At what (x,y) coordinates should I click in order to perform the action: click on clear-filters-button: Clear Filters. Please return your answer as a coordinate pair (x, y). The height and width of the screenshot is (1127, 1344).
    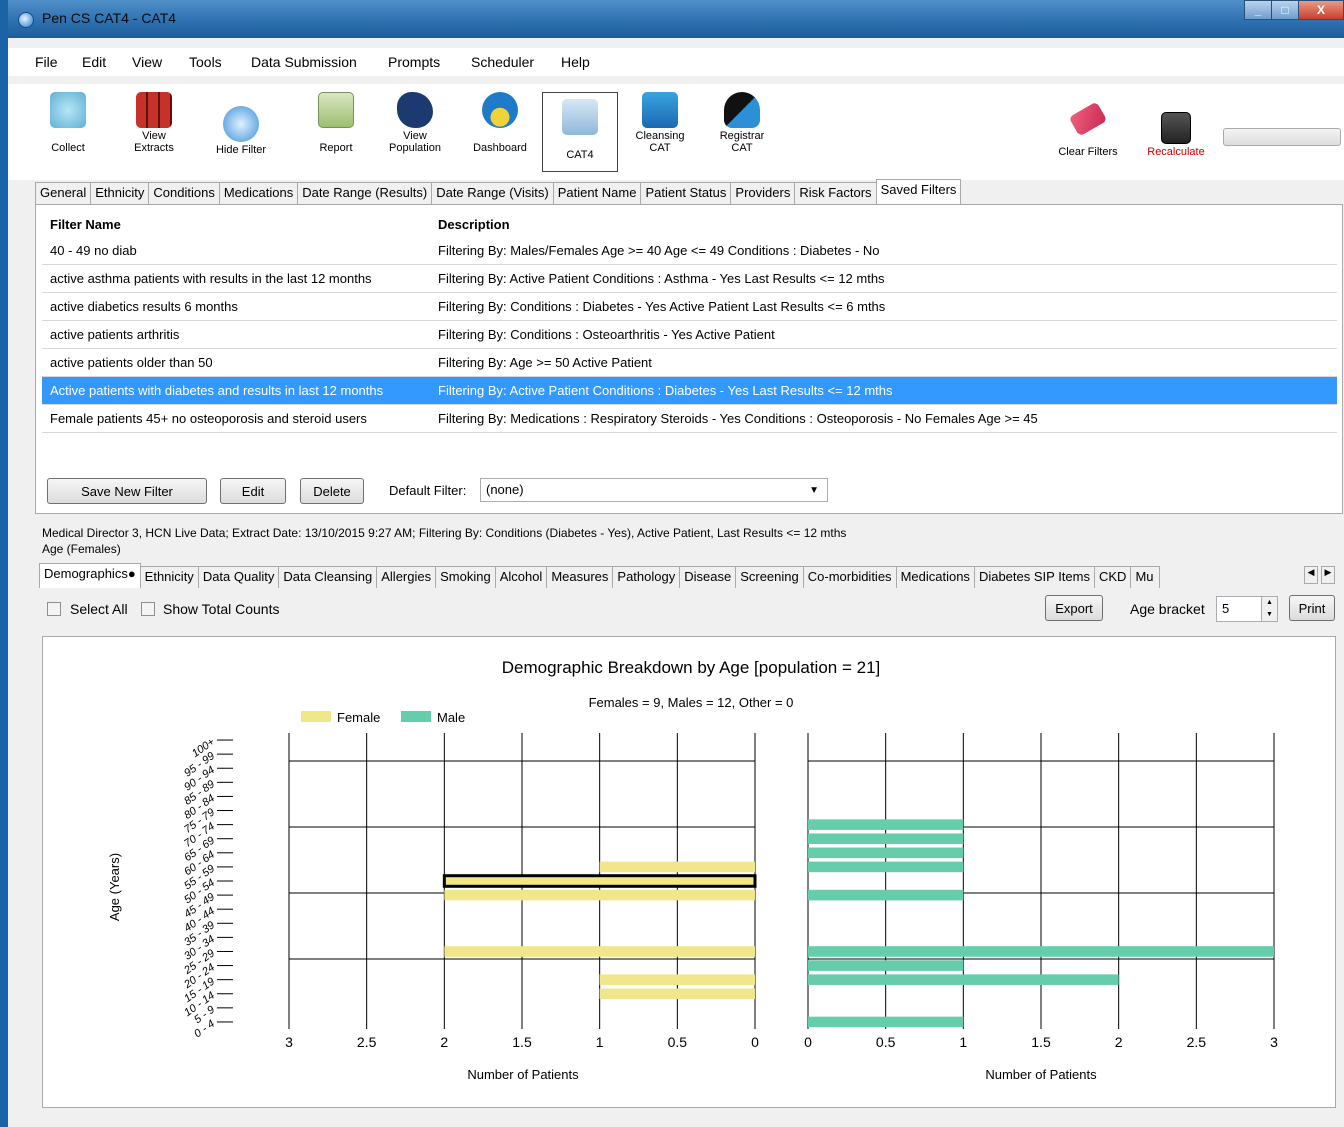
    Looking at the image, I should click on (1088, 125).